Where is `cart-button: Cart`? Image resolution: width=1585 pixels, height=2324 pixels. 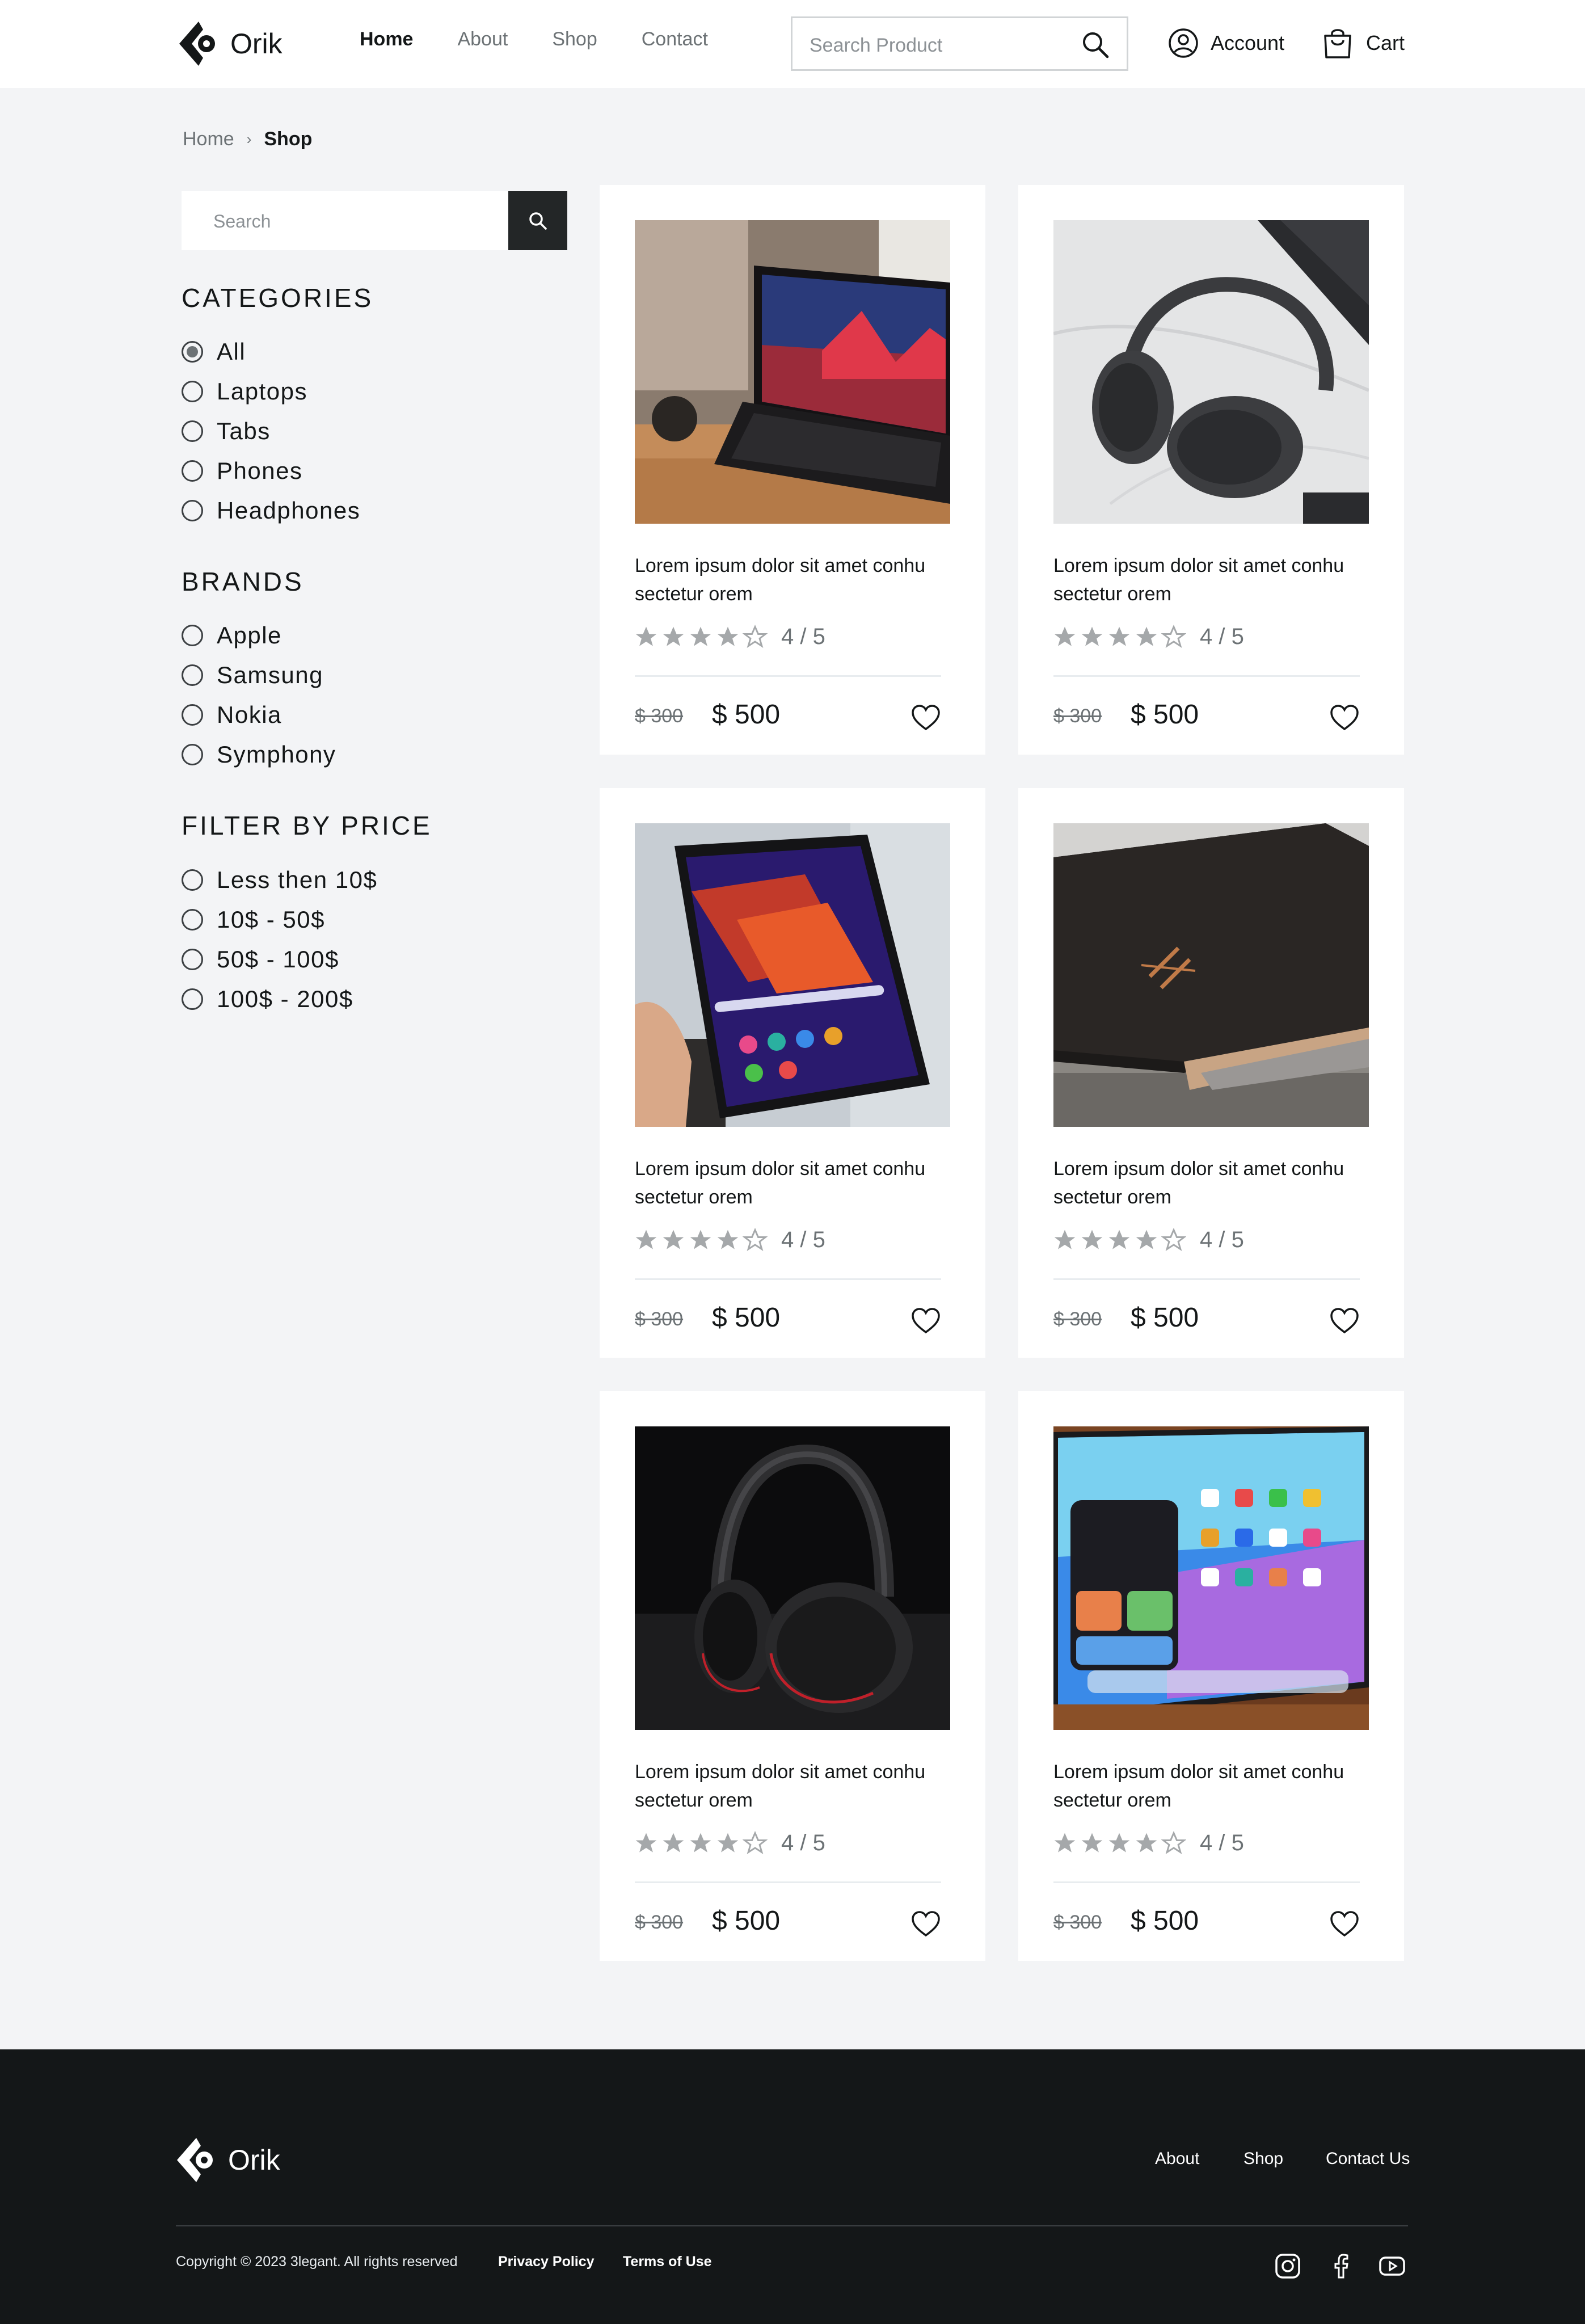
cart-button: Cart is located at coordinates (1363, 43).